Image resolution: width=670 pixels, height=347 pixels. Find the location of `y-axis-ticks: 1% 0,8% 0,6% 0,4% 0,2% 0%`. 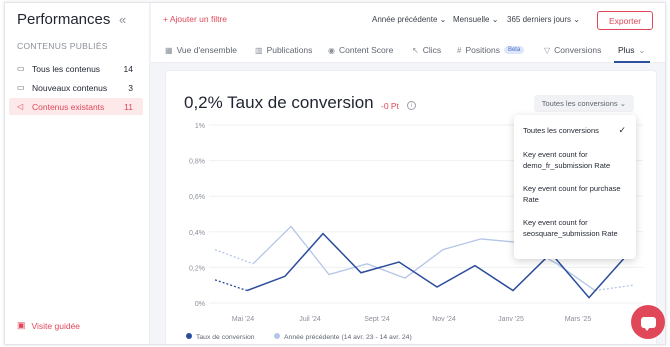

y-axis-ticks: 1% 0,8% 0,6% 0,4% 0,2% 0% is located at coordinates (197, 215).